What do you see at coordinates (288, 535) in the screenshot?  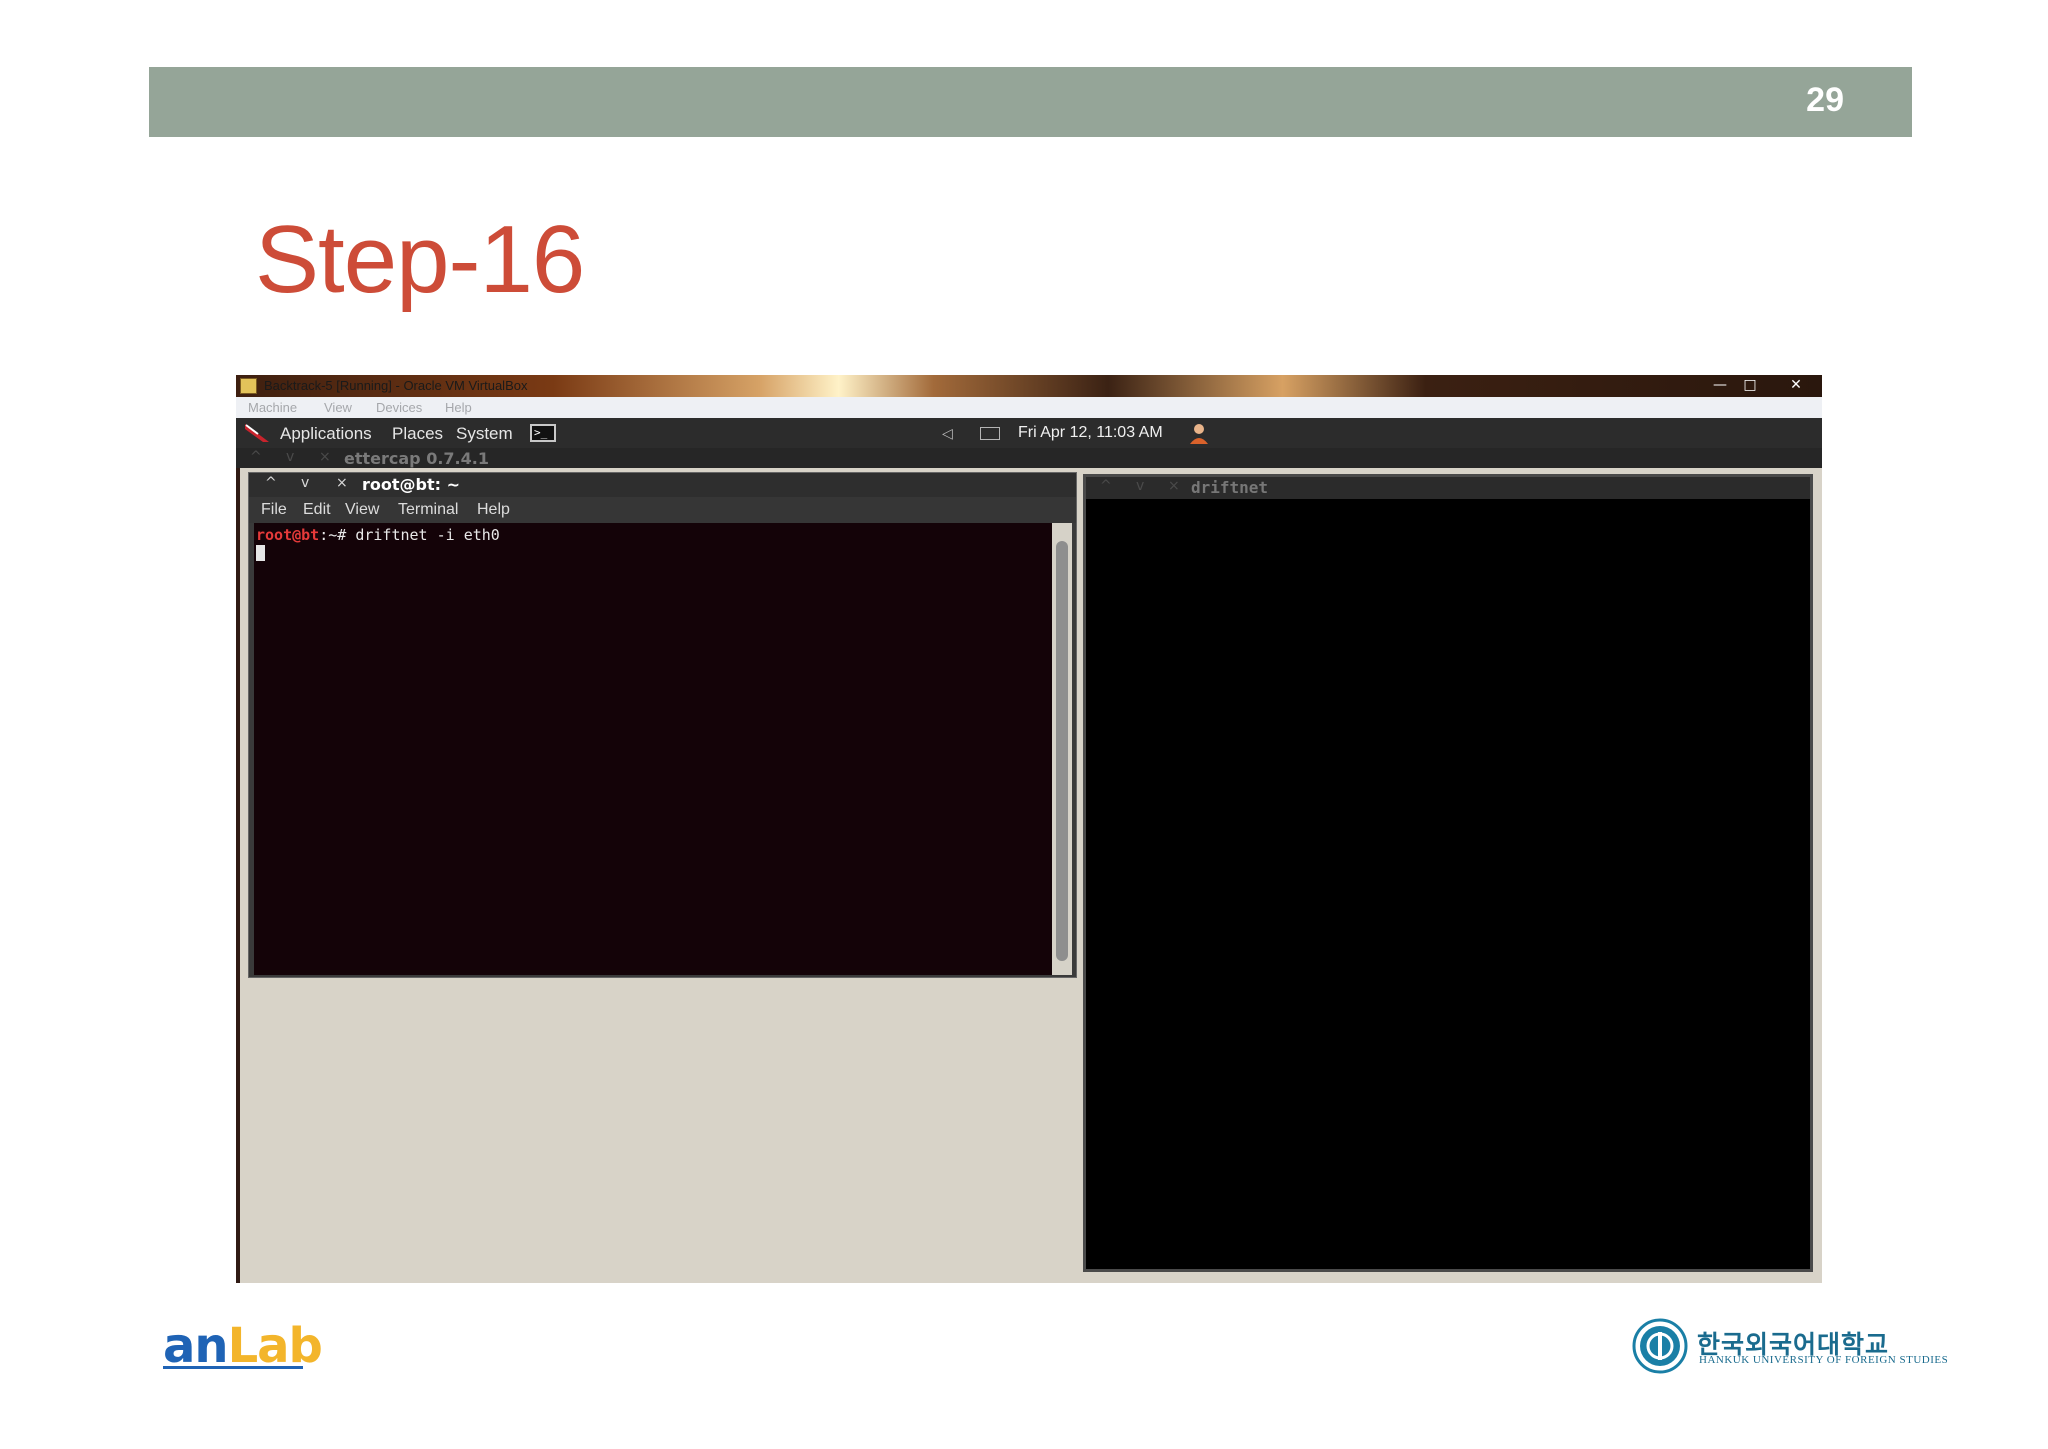 I see `prompt-userhost: root@bt` at bounding box center [288, 535].